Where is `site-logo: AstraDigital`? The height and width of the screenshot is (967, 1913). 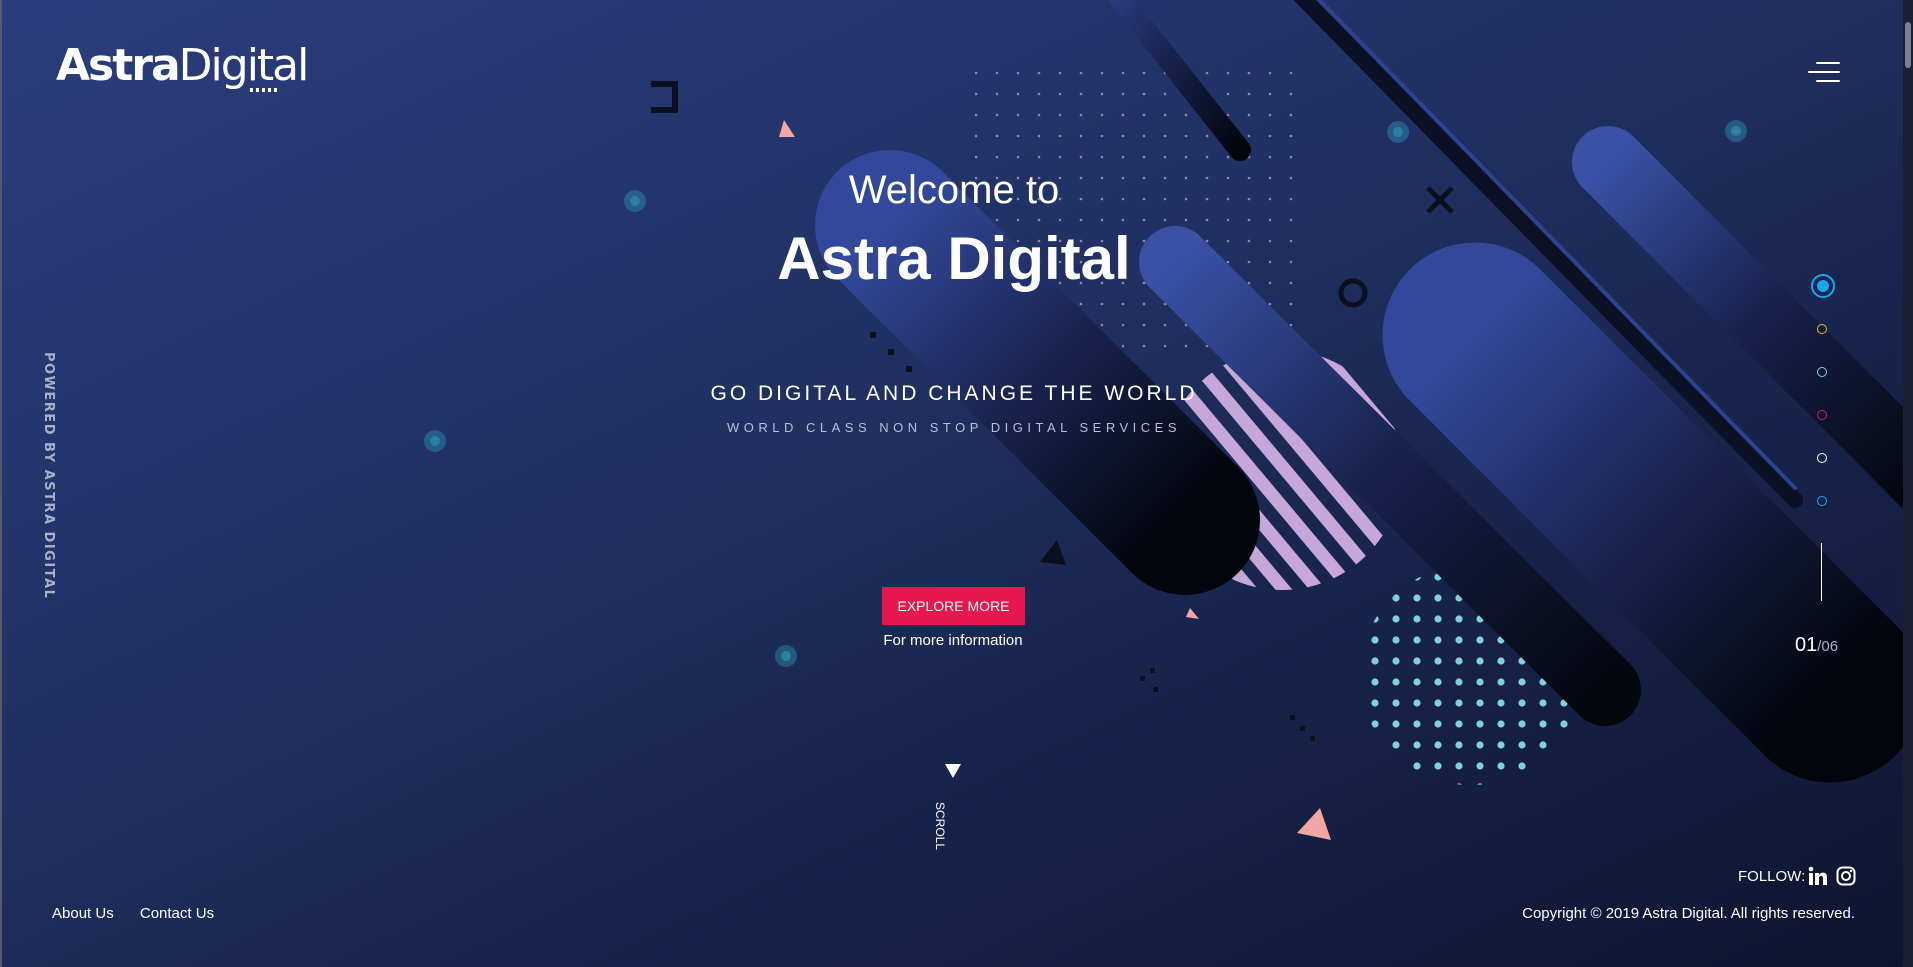 site-logo: AstraDigital is located at coordinates (182, 66).